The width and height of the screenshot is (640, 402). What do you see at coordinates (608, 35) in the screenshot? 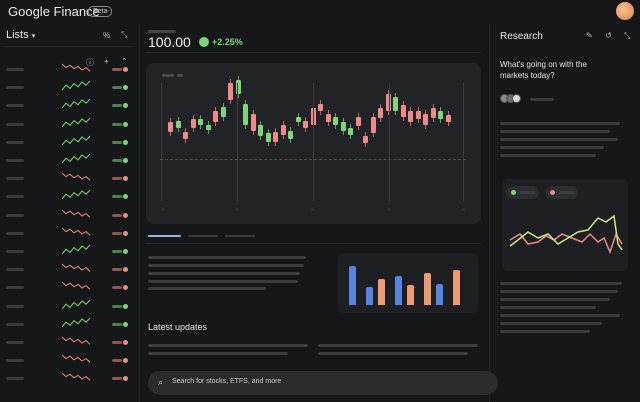
I see `history-icon: ↺` at bounding box center [608, 35].